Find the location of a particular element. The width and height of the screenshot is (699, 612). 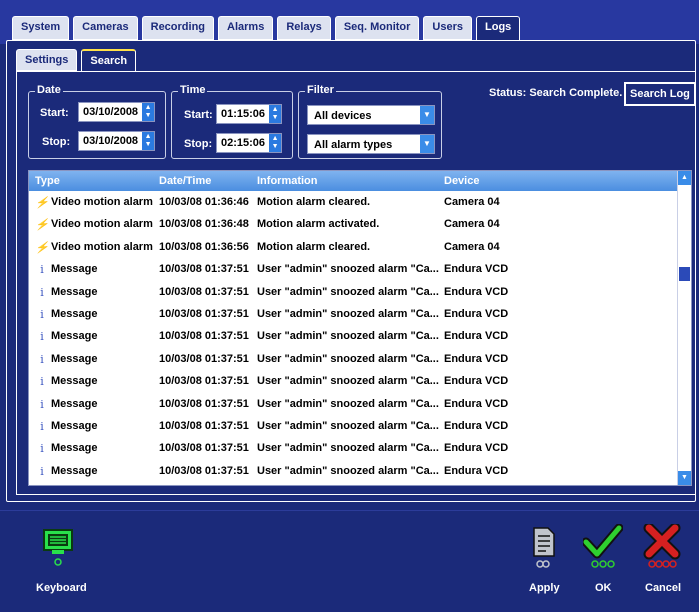

cell-datetime: 10/03/08 01:36:46 is located at coordinates (204, 202).